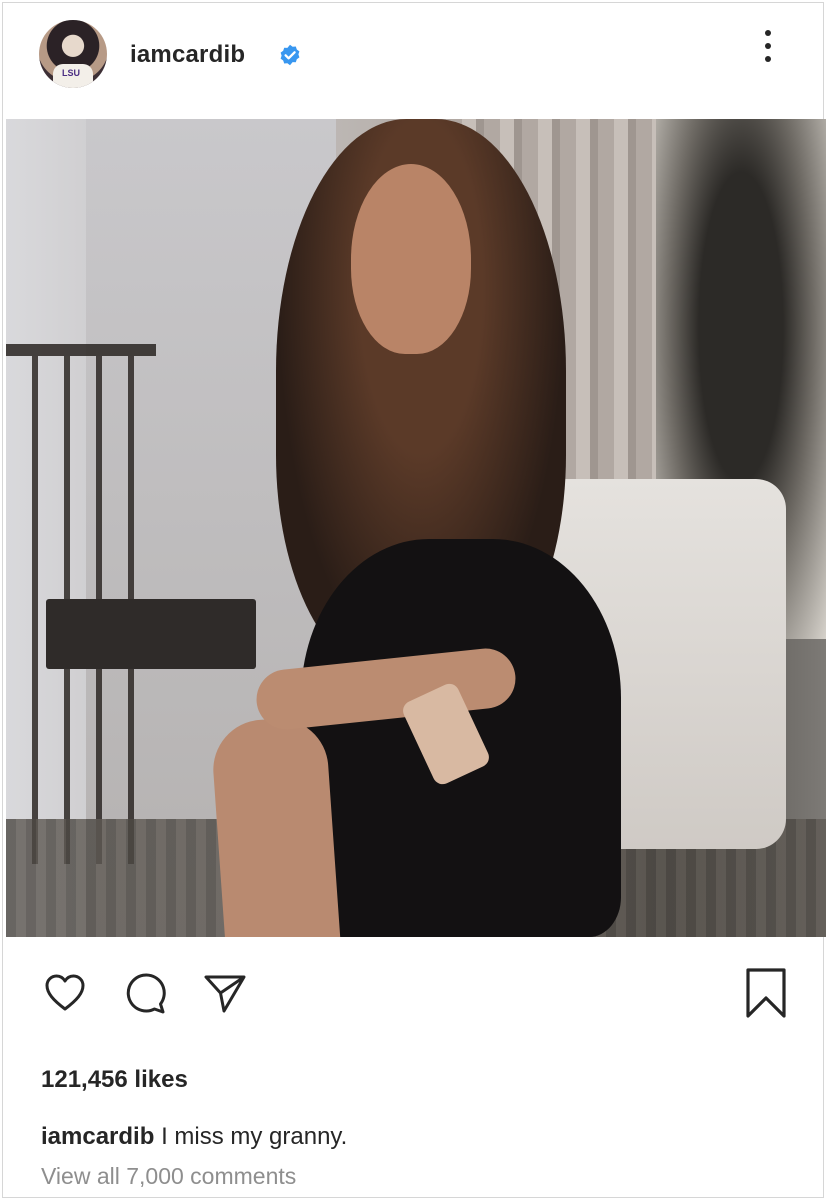 This screenshot has height=1200, width=826. I want to click on post-header: LSU iamcardib, so click(414, 59).